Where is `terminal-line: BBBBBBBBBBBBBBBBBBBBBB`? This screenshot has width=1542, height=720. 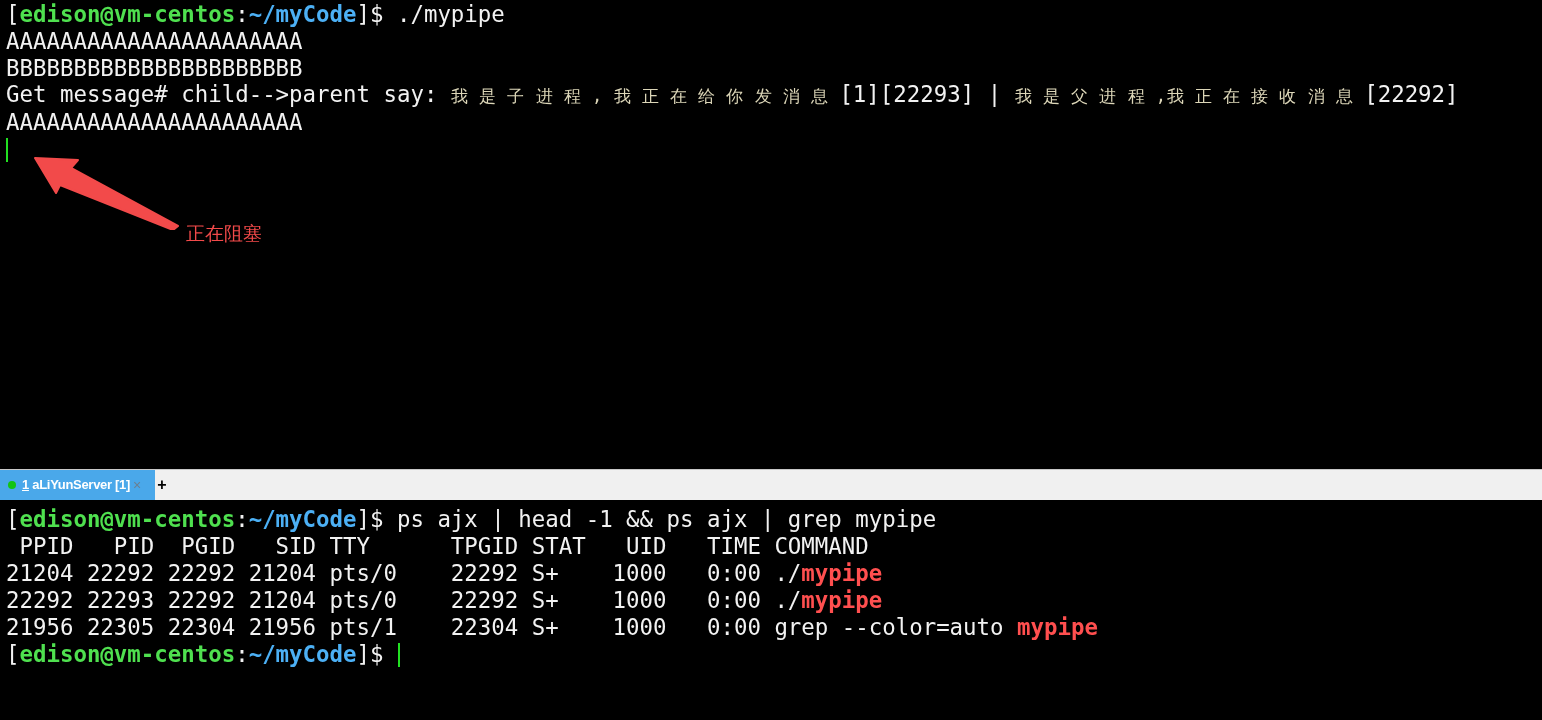 terminal-line: BBBBBBBBBBBBBBBBBBBBBB is located at coordinates (154, 68).